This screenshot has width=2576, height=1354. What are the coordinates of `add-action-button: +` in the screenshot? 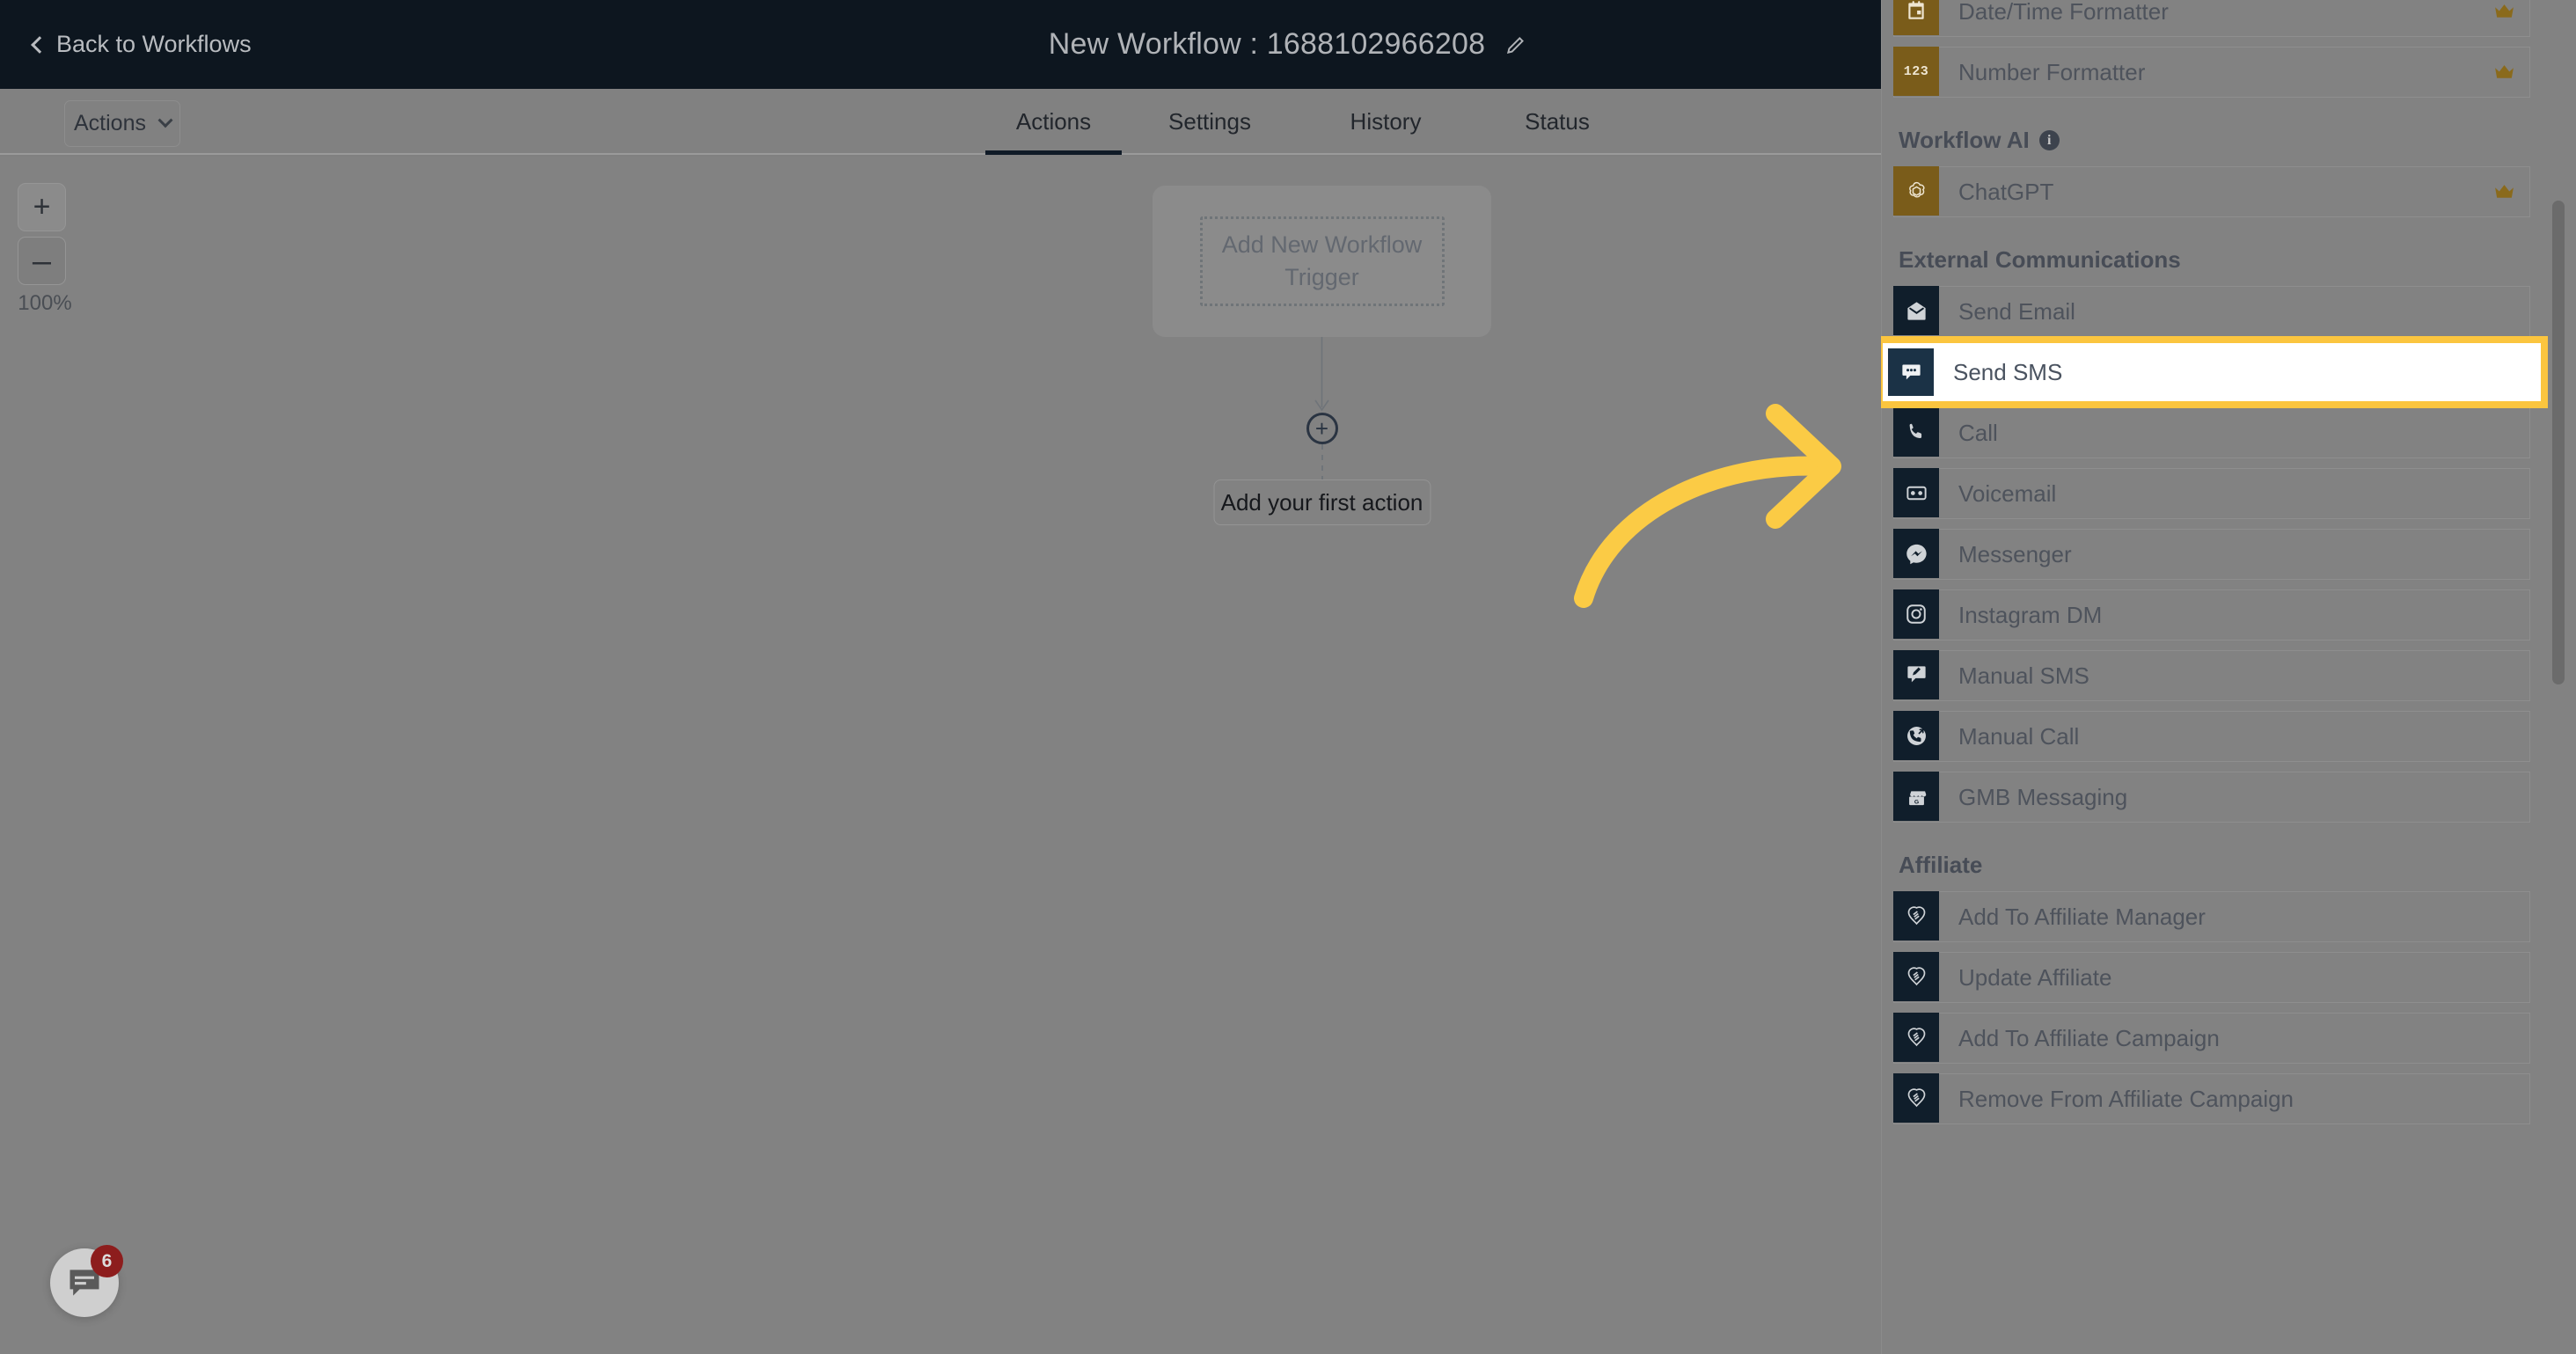 It's located at (1322, 428).